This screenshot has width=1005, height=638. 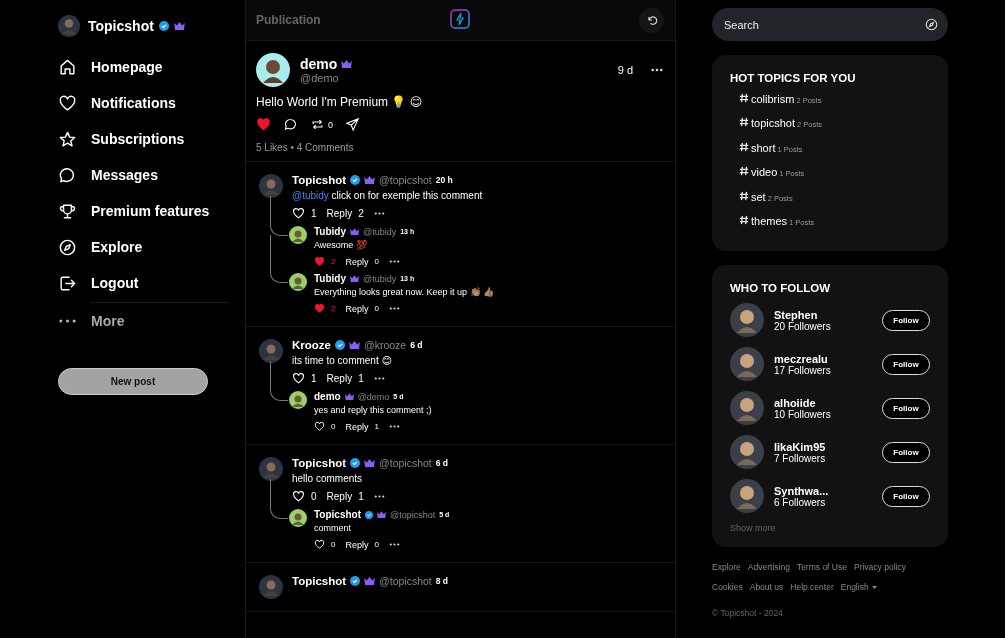 I want to click on comment-text: its time to comment 😊, so click(x=342, y=360).